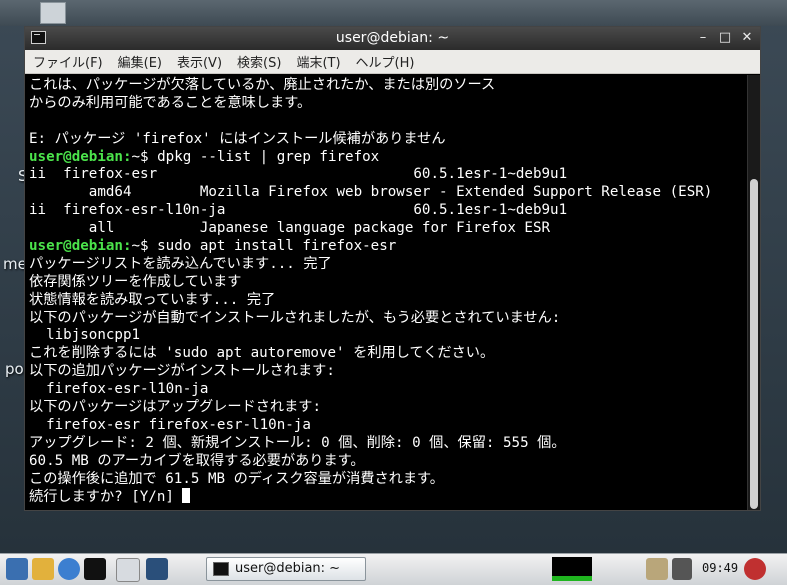 The width and height of the screenshot is (787, 585). What do you see at coordinates (388, 408) in the screenshot?
I see `terminal-line: 以下のパッケージはアップグレードされます:` at bounding box center [388, 408].